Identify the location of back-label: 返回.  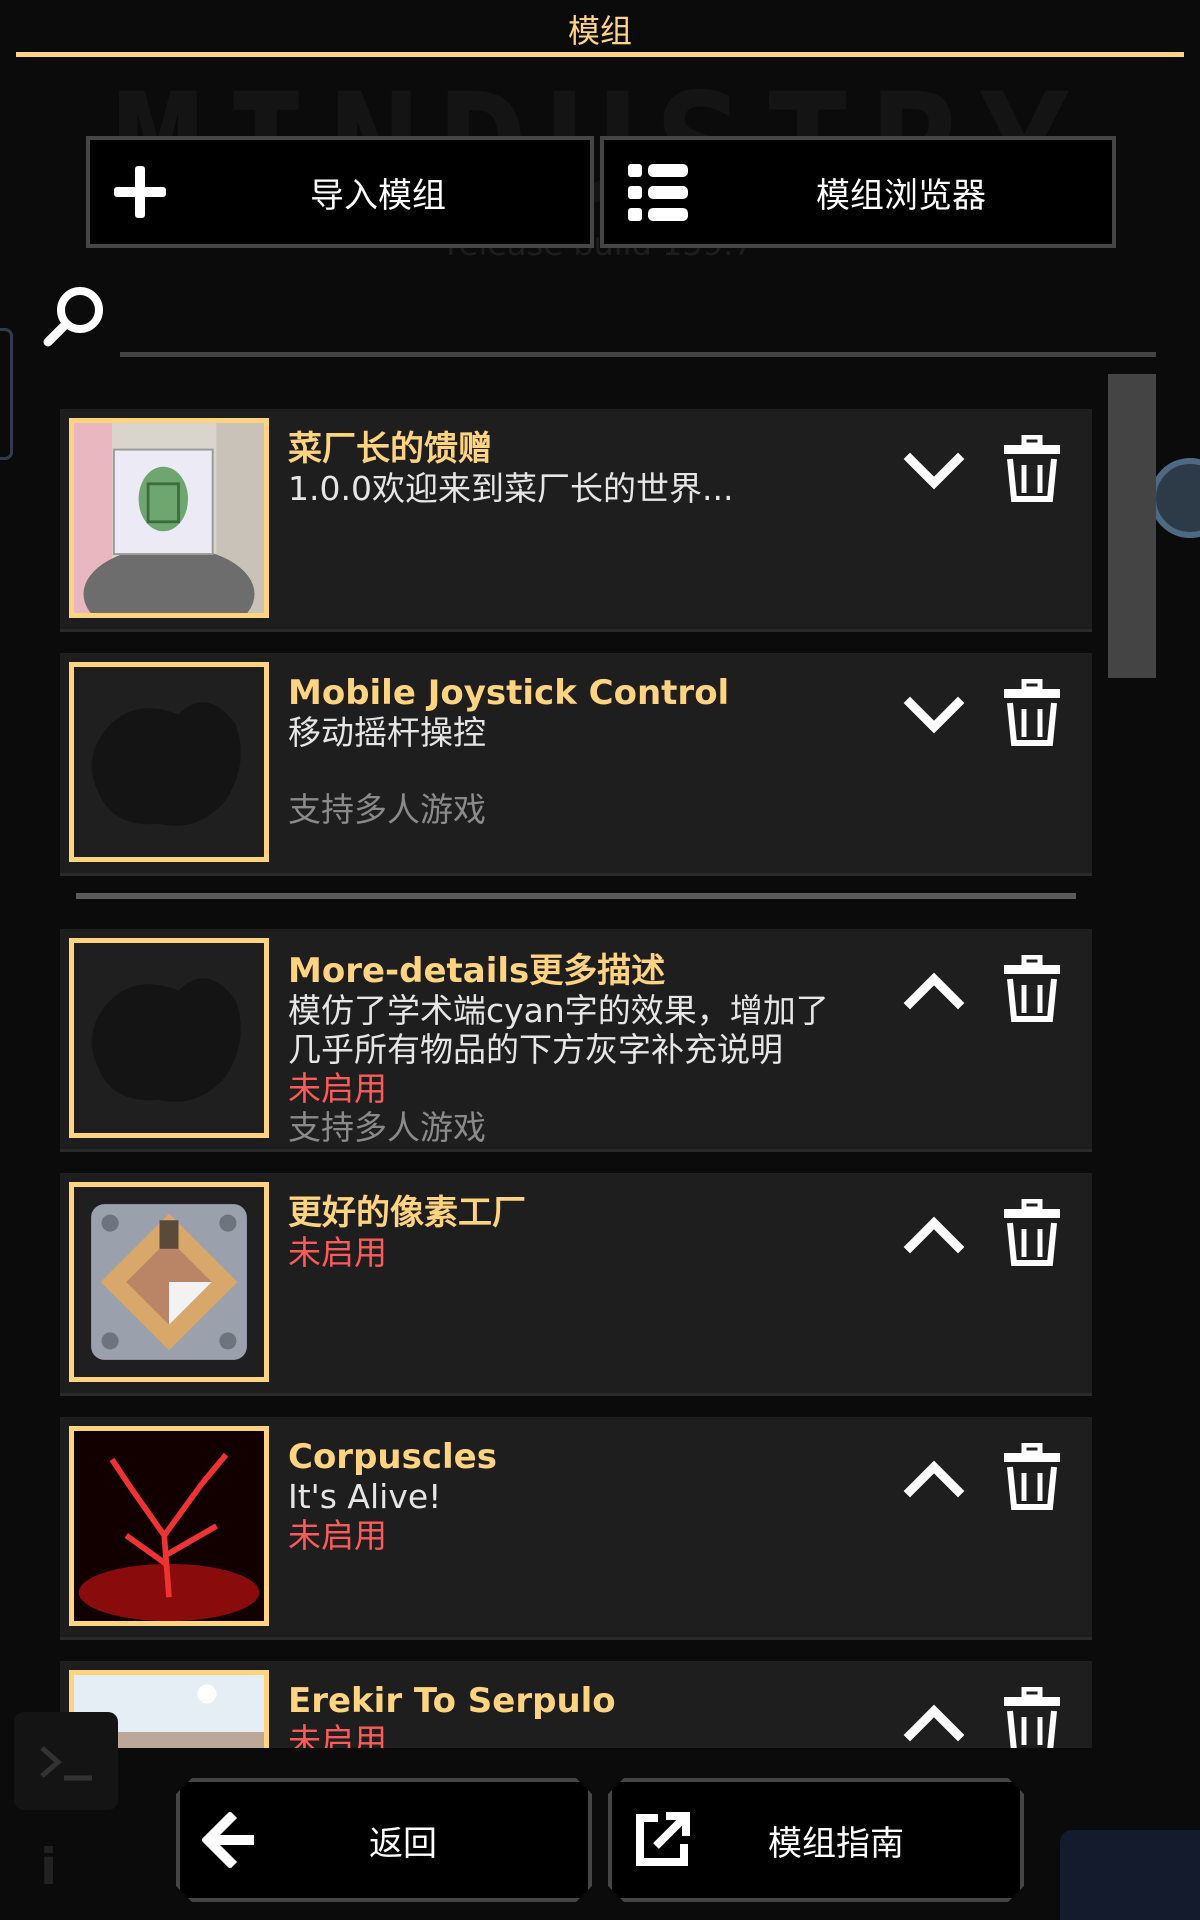
(403, 1843).